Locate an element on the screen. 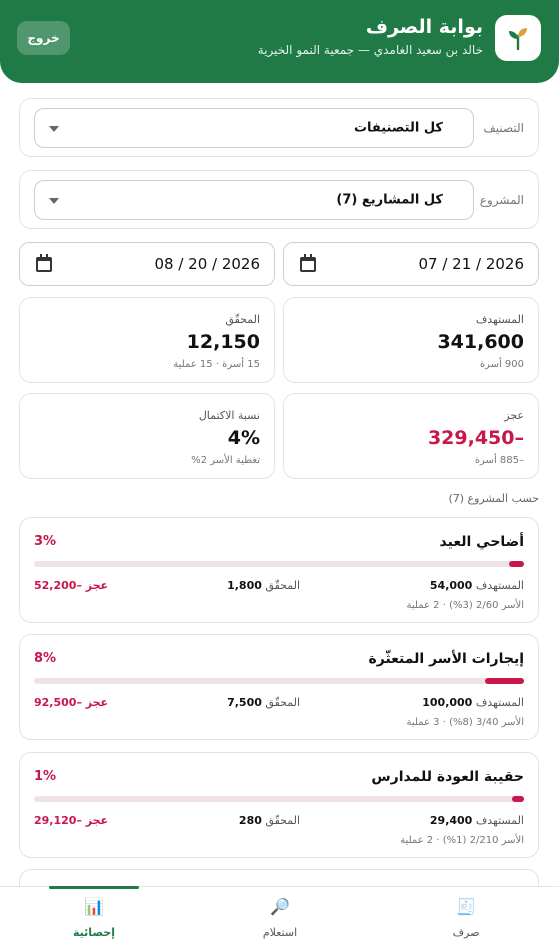 This screenshot has width=559, height=942. category-select-value: كل التصنيفات is located at coordinates (398, 128).